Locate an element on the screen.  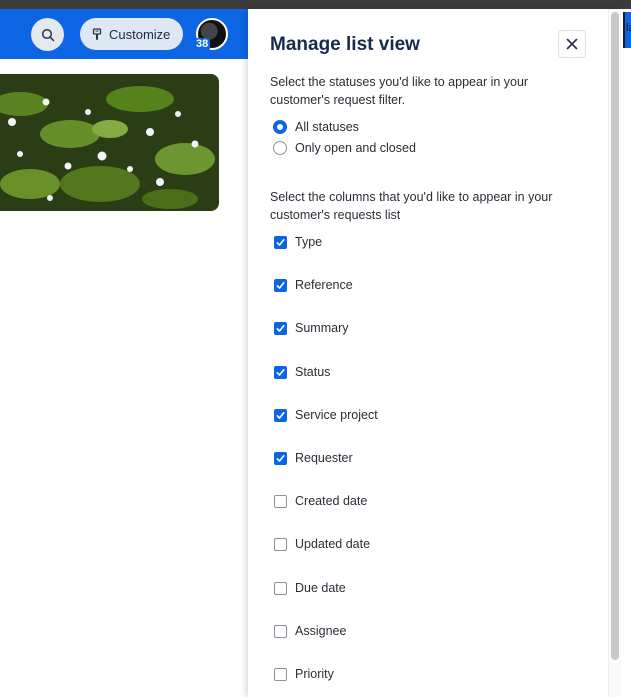
checkbox-row-assignee: Assignee is located at coordinates (310, 631).